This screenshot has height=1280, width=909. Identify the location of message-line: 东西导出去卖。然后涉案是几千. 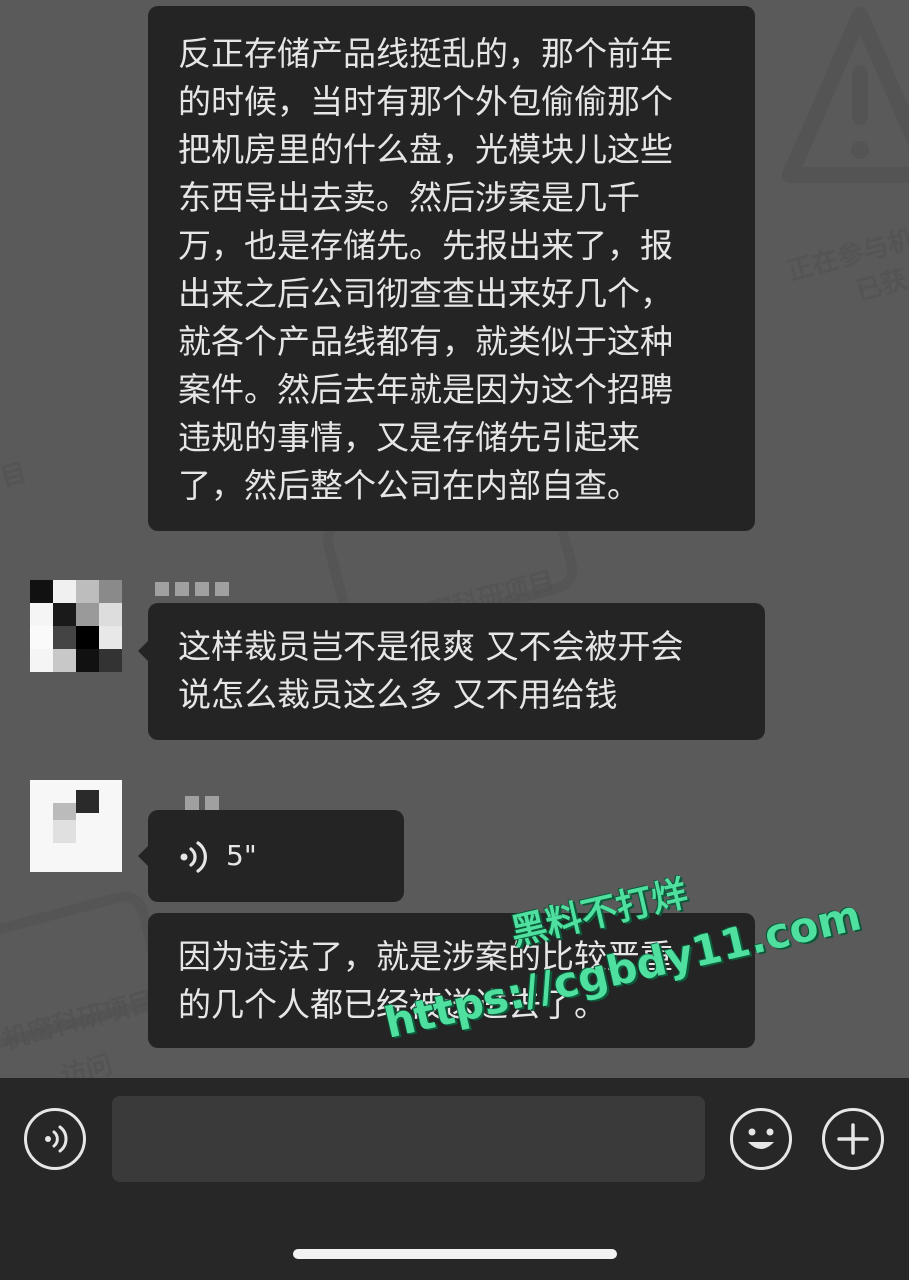
(409, 197).